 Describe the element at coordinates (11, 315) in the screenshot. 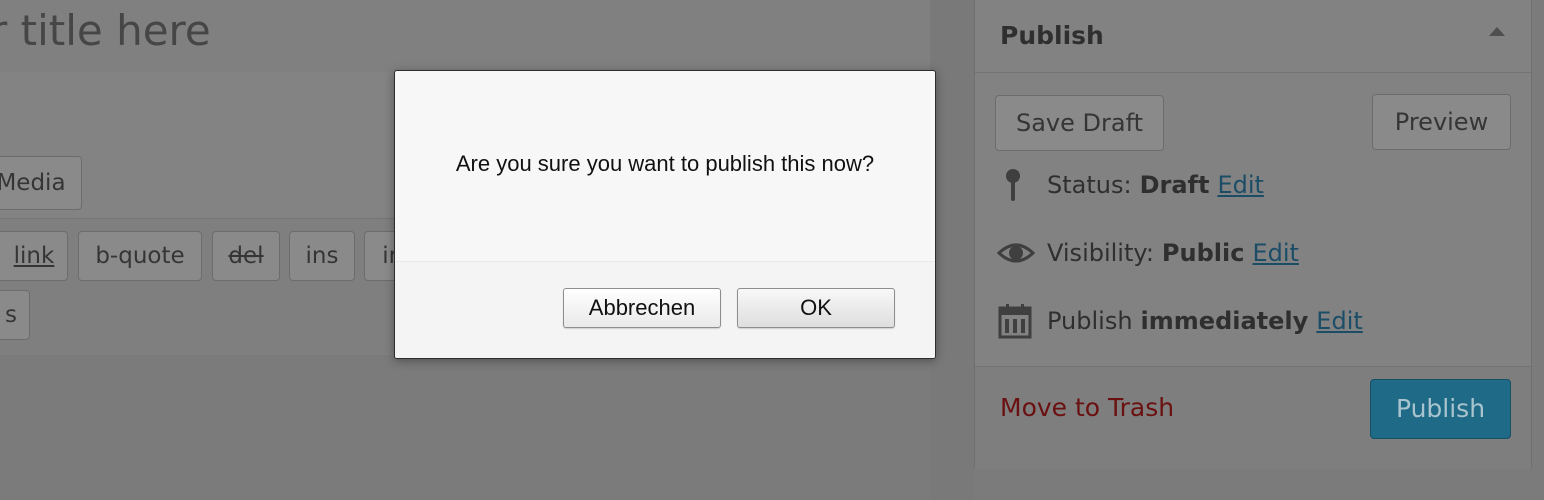

I see `quicktag-label: s` at that location.